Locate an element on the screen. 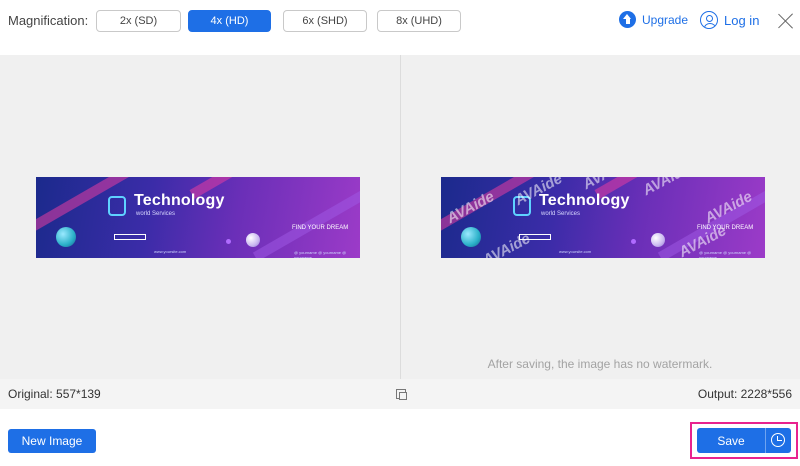 The width and height of the screenshot is (800, 466). upgrade-label: Upgrade is located at coordinates (665, 19).